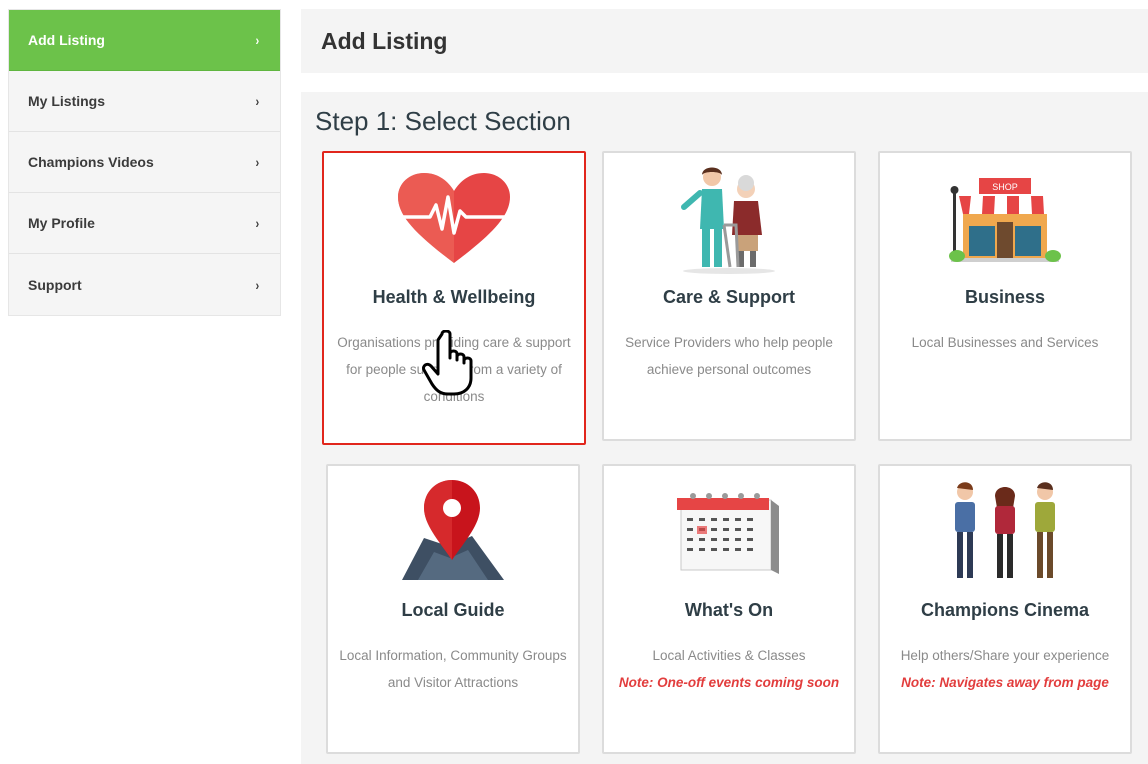 Image resolution: width=1148 pixels, height=764 pixels. Describe the element at coordinates (66, 40) in the screenshot. I see `sidebar-item-label: Add Listing` at that location.